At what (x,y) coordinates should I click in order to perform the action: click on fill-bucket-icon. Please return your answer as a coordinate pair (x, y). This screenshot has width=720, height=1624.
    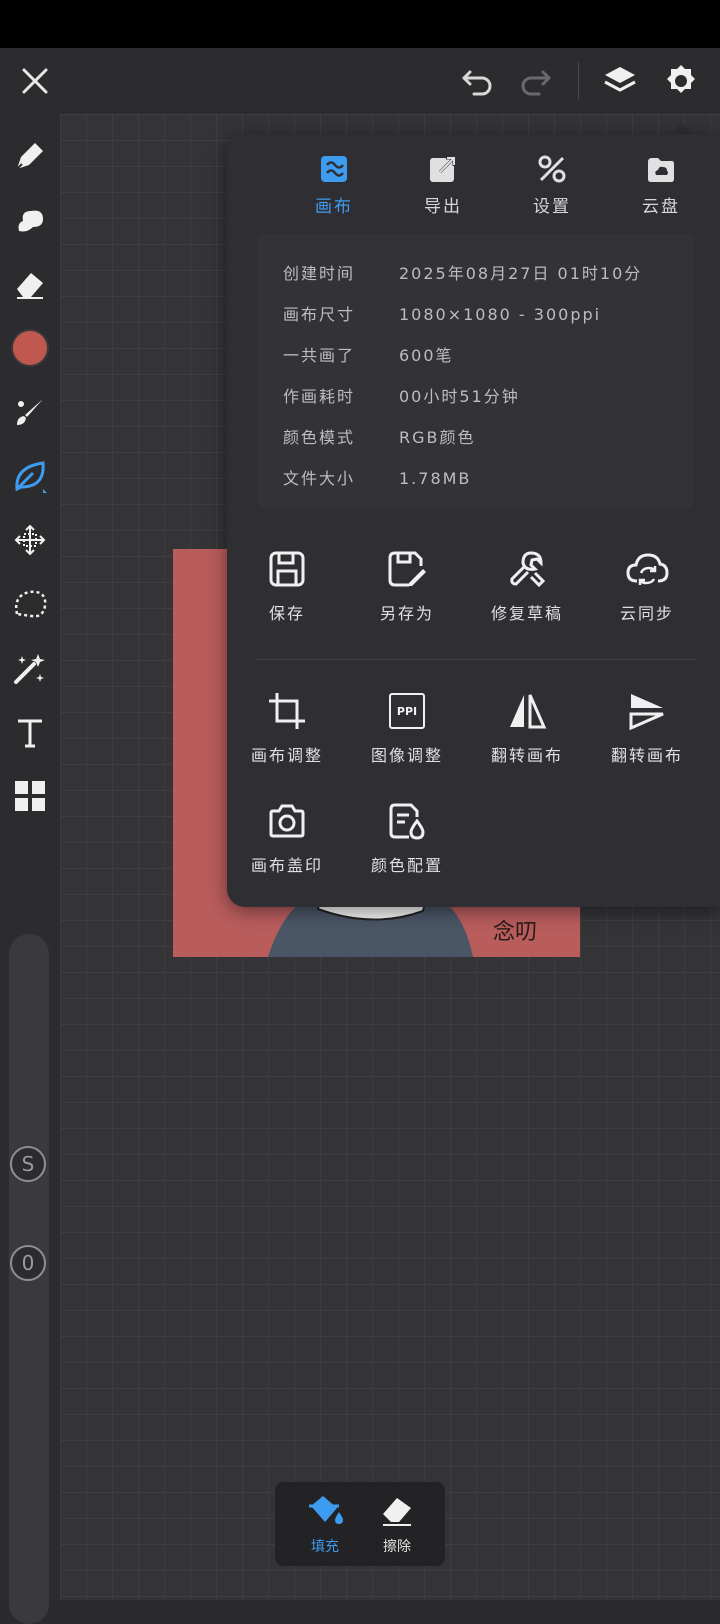
    Looking at the image, I should click on (325, 1512).